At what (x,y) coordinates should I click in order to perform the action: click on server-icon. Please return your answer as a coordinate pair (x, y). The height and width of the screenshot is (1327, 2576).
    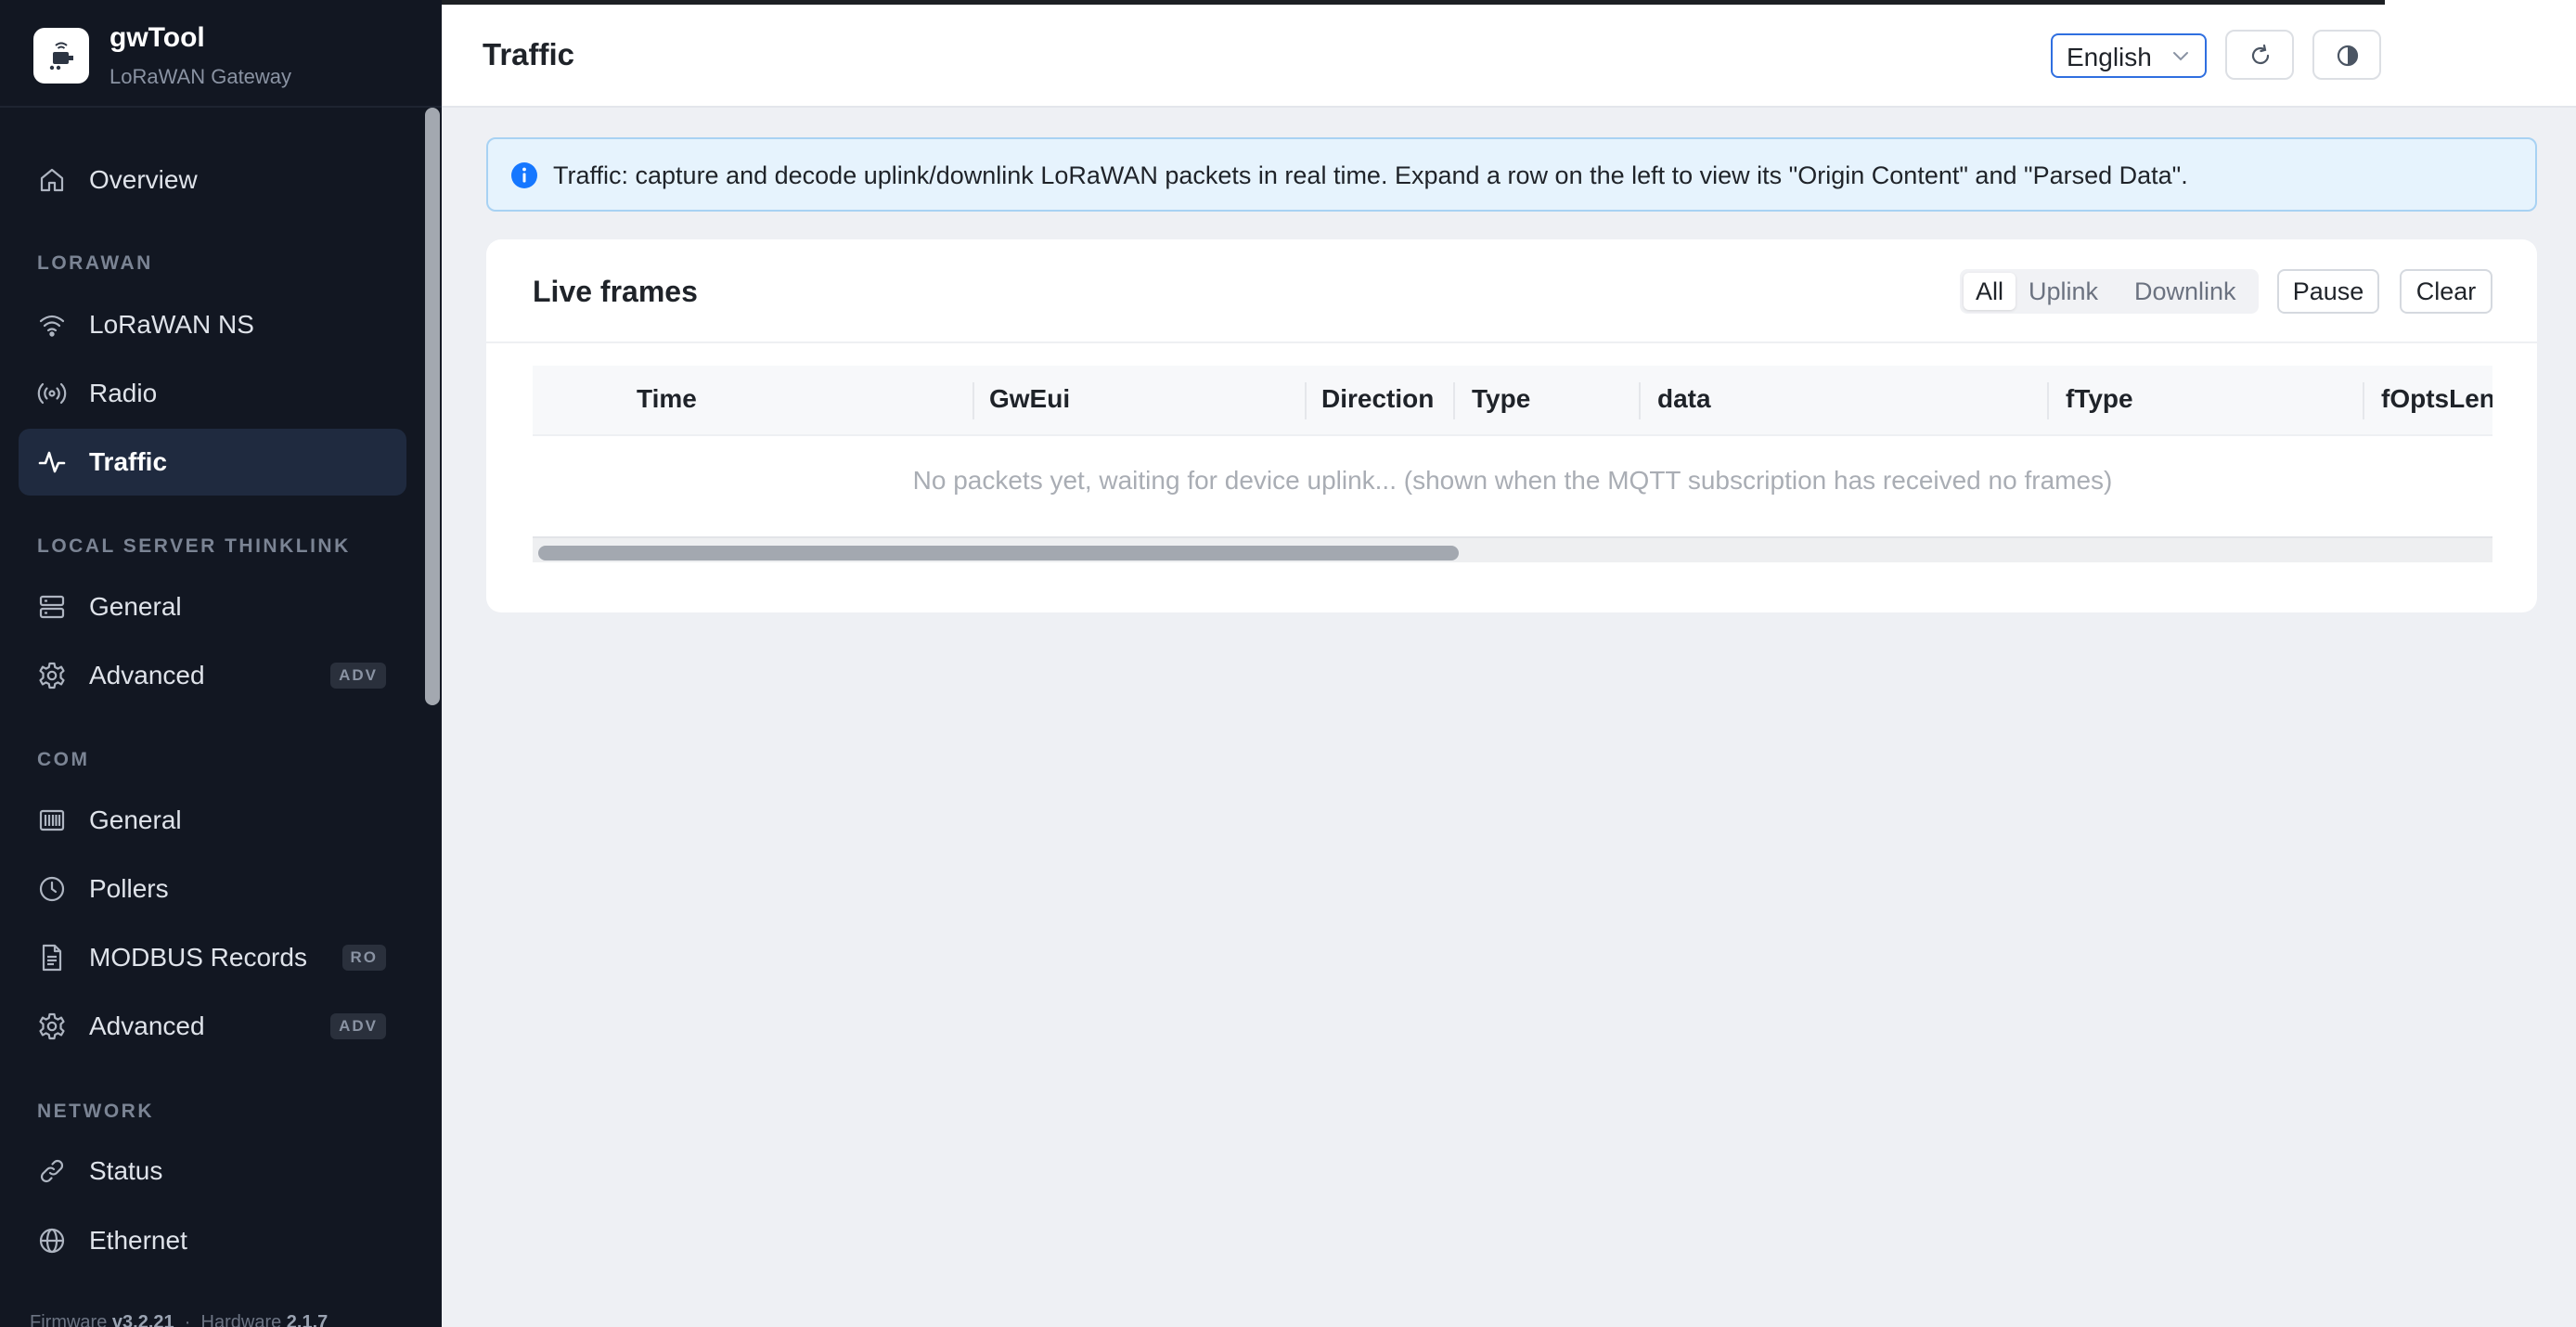
    Looking at the image, I should click on (52, 607).